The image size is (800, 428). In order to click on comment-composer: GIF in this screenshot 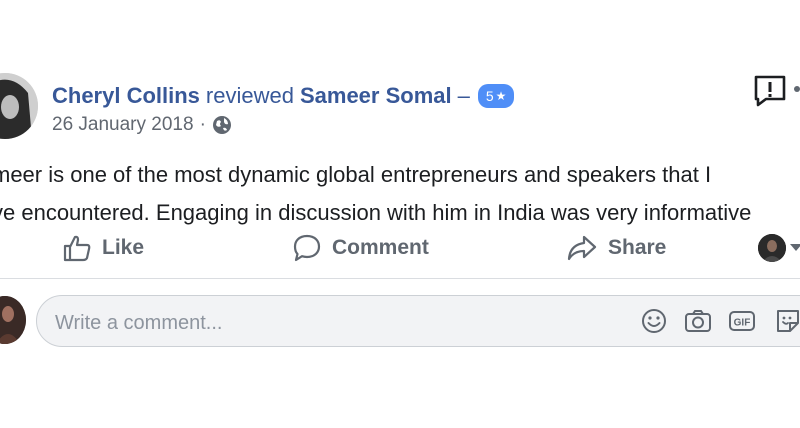, I will do `click(418, 321)`.